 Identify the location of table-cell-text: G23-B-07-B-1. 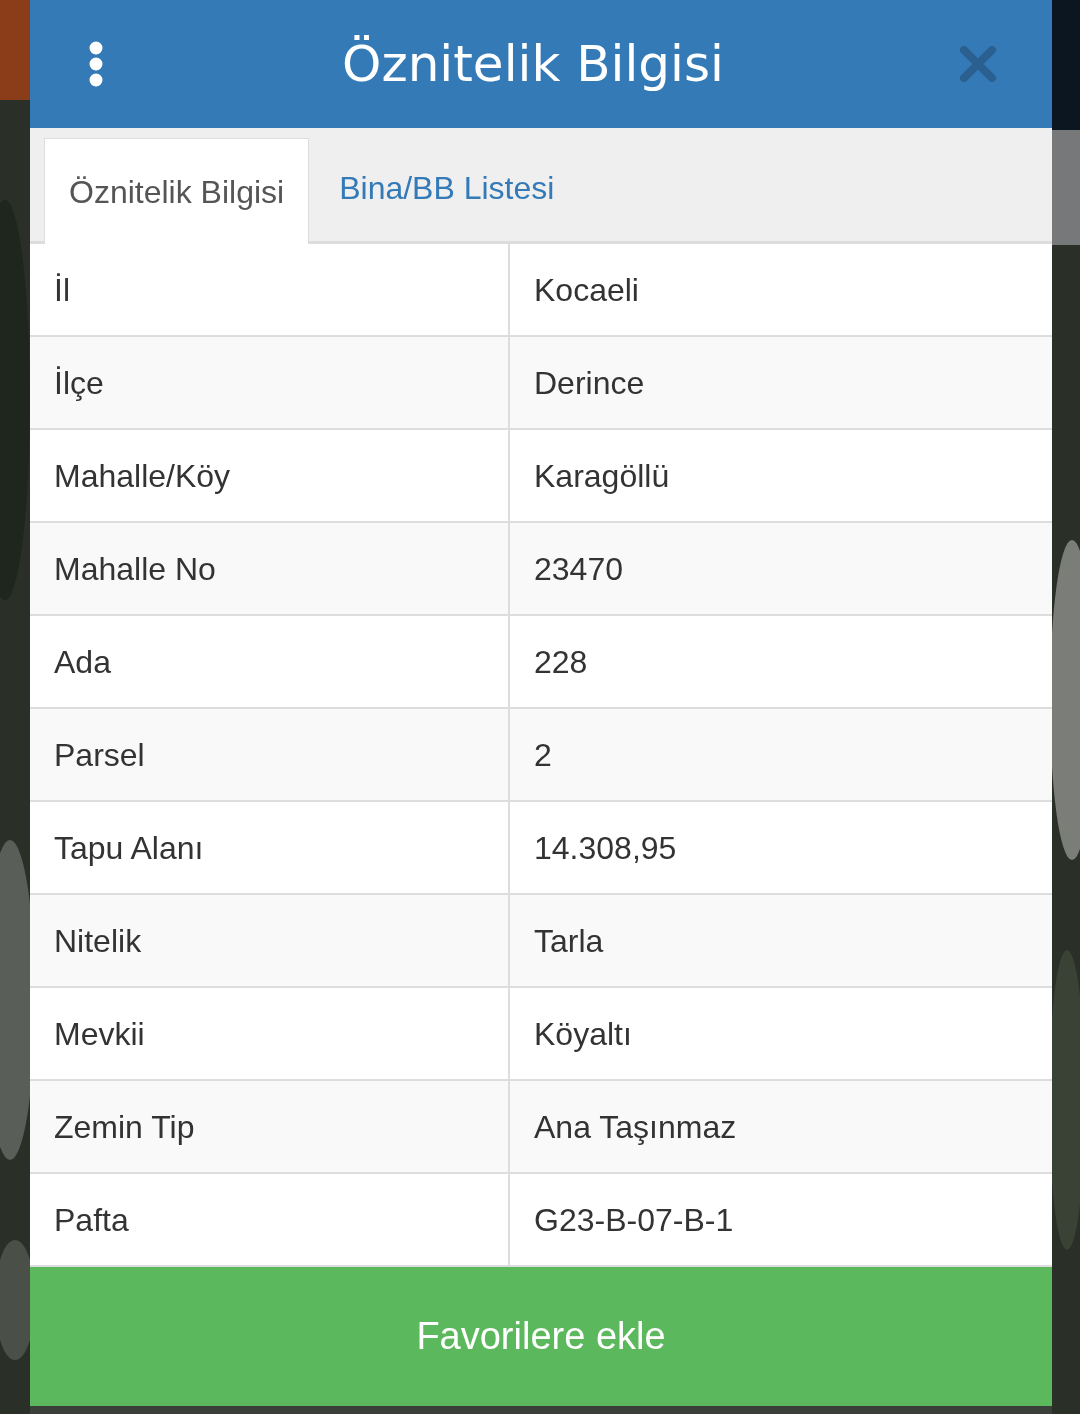
(634, 1220).